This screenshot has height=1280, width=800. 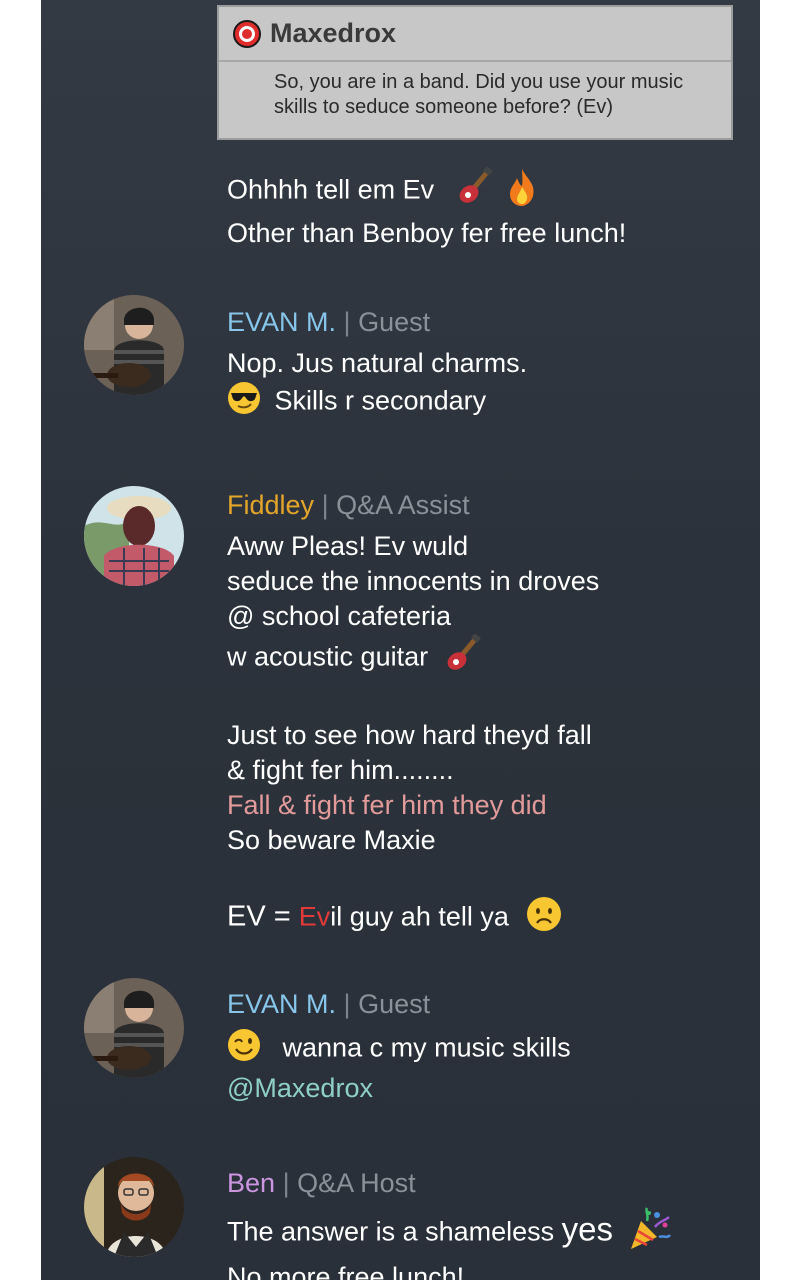 I want to click on party-popper-icon, so click(x=649, y=1233).